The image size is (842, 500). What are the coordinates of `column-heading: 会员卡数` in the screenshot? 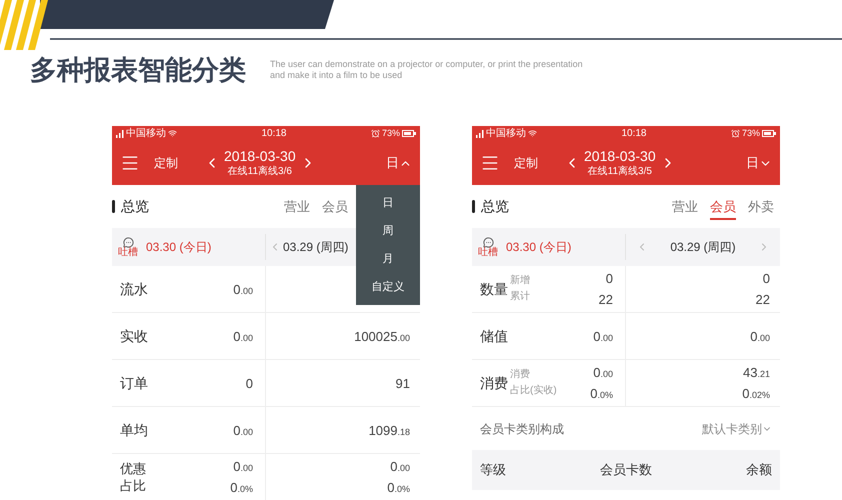 It's located at (626, 470).